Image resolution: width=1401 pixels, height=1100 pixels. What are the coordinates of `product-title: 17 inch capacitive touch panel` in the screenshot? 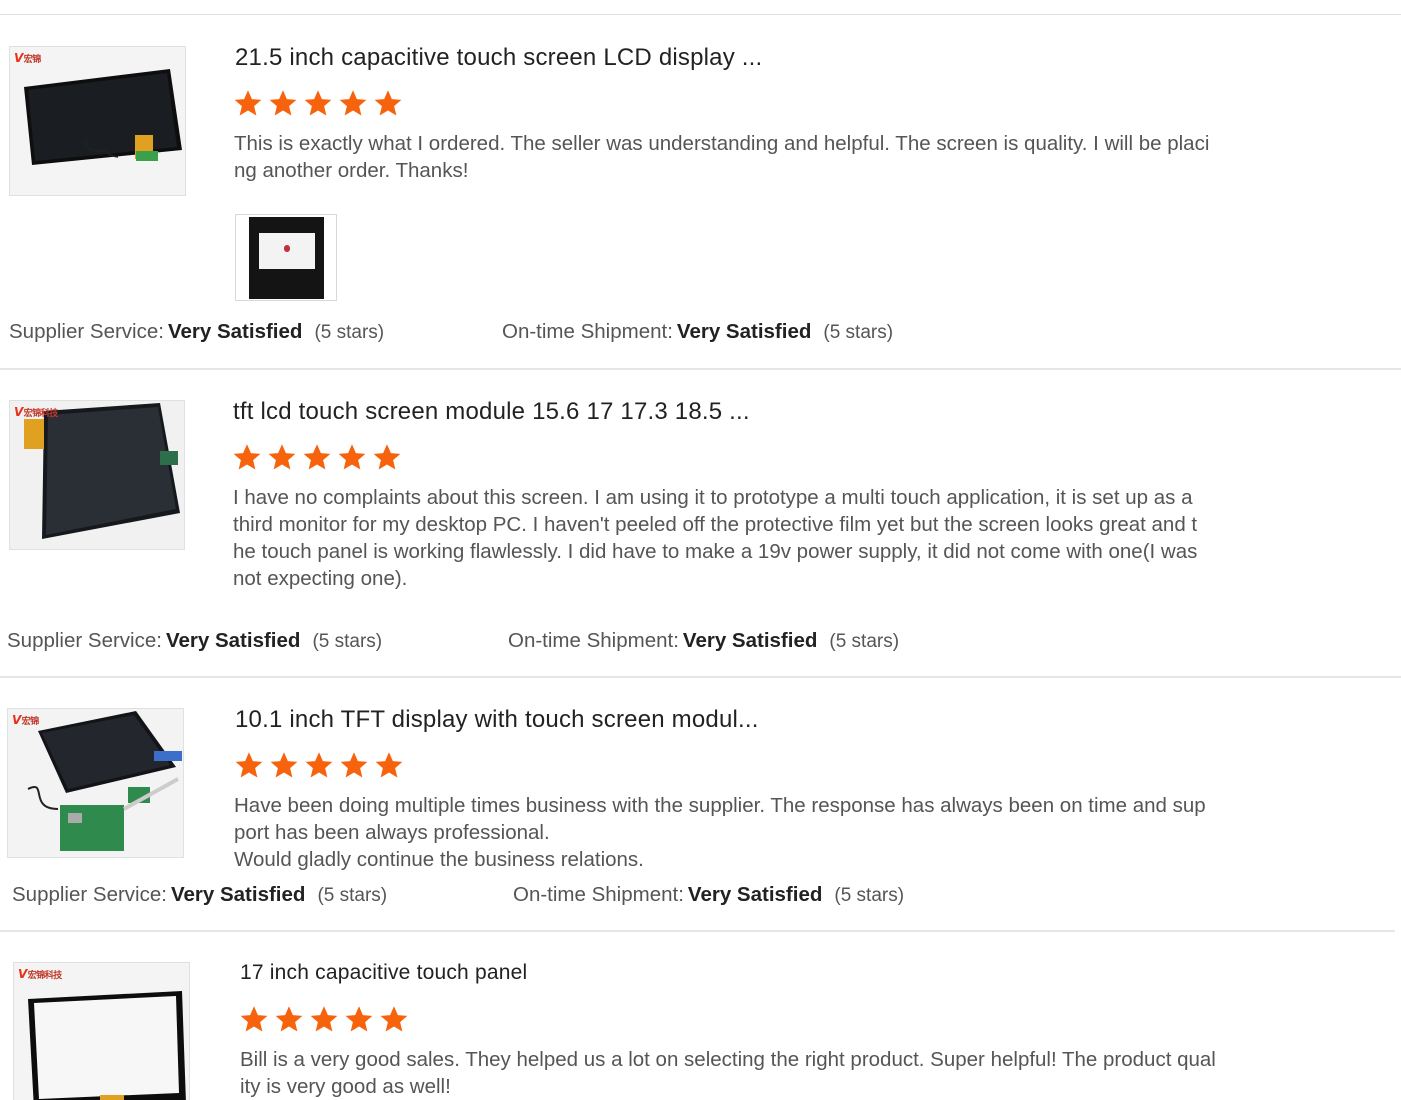 It's located at (383, 973).